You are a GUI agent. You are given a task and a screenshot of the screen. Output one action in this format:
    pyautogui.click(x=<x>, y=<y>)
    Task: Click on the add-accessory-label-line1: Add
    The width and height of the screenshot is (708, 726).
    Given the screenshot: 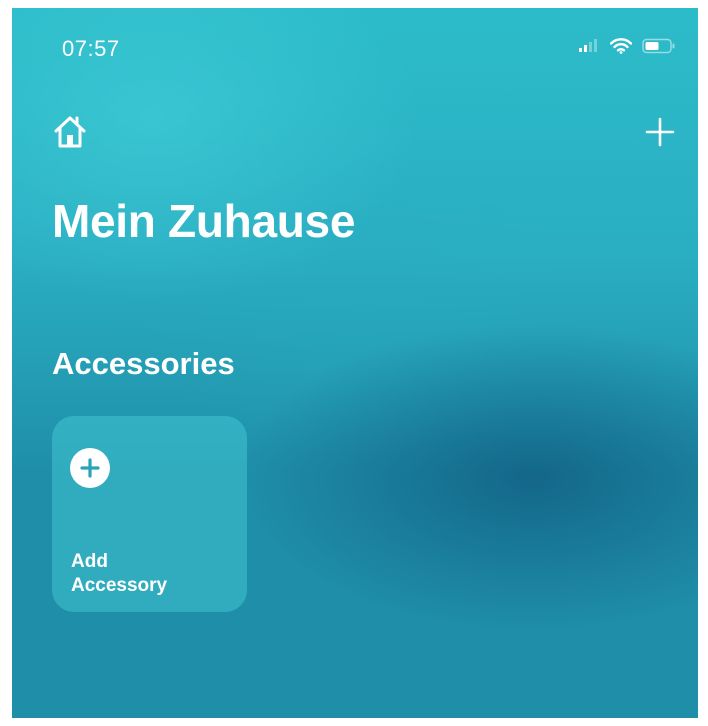 What is the action you would take?
    pyautogui.click(x=89, y=561)
    